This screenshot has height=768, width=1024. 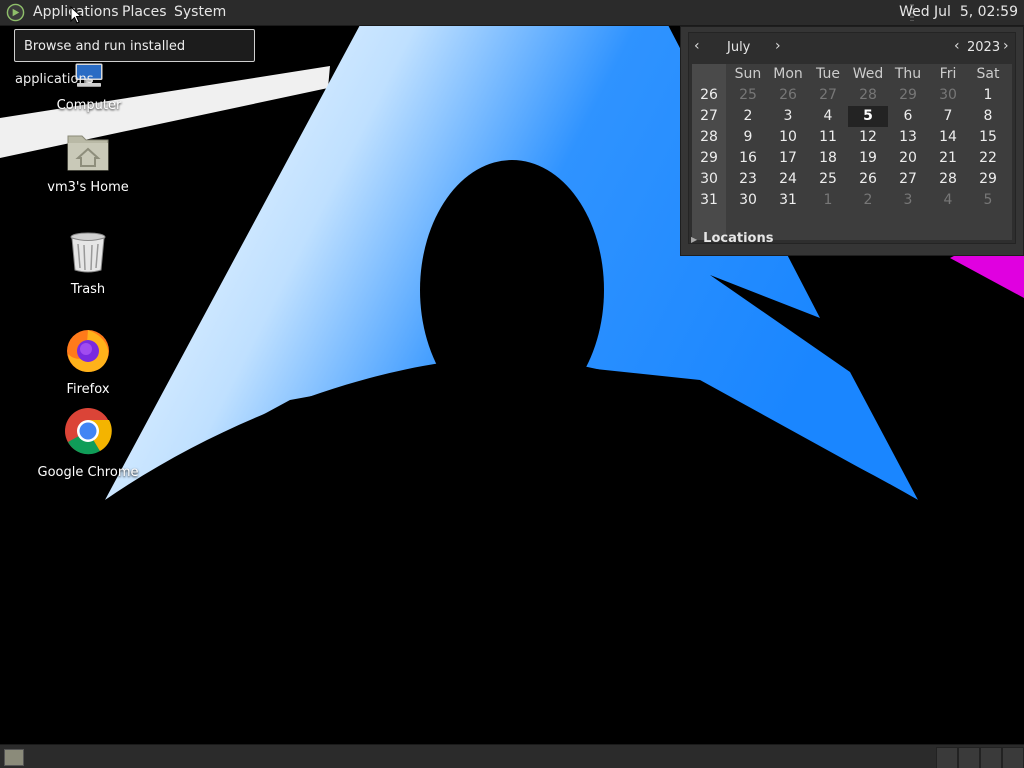 I want to click on desktop-icon-home: vm3's Home, so click(x=88, y=161).